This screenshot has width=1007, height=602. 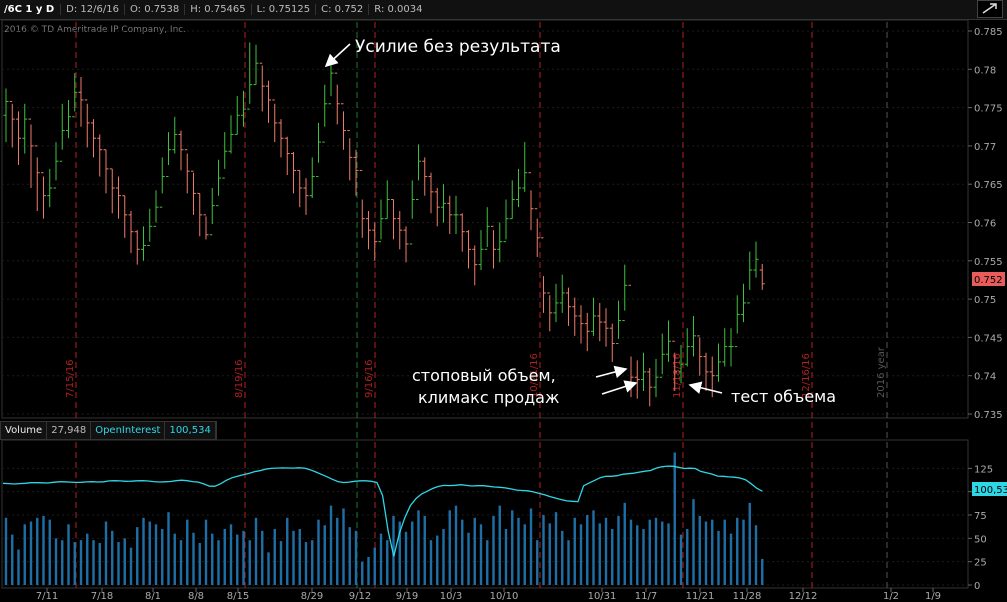 I want to click on x-tick-label: 10/3, so click(x=451, y=596).